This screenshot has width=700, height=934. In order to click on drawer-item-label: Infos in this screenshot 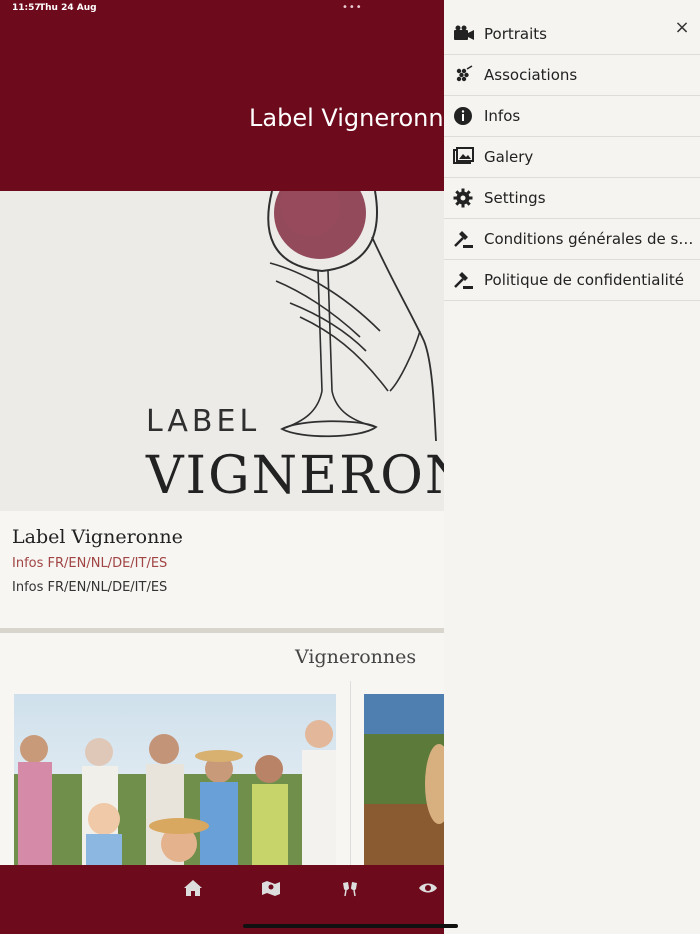, I will do `click(502, 116)`.